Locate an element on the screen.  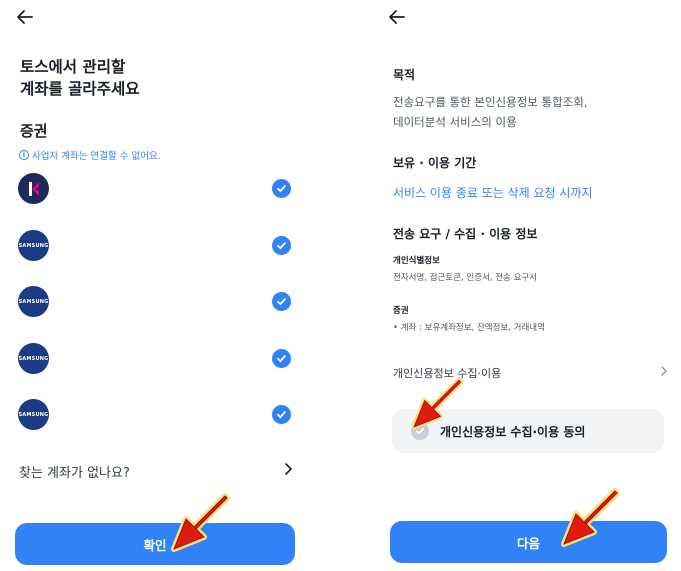
info-label: 전송 요구 / 수집 · 이용 정보 is located at coordinates (465, 234).